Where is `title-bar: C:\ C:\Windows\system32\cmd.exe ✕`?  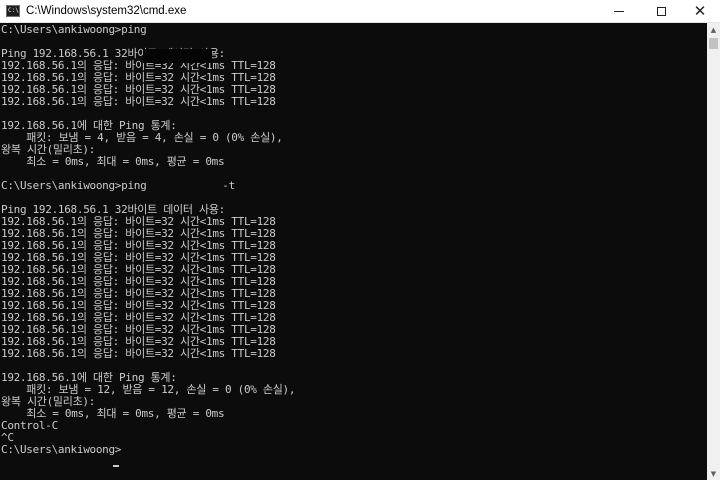 title-bar: C:\ C:\Windows\system32\cmd.exe ✕ is located at coordinates (360, 11).